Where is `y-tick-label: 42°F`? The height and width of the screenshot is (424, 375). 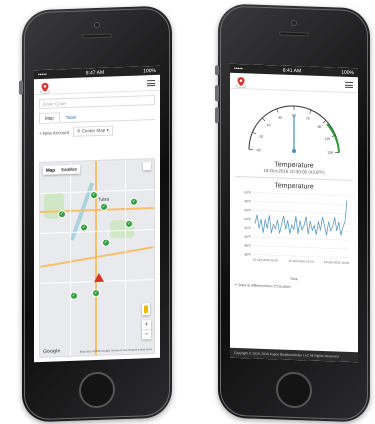
y-tick-label: 42°F is located at coordinates (247, 228).